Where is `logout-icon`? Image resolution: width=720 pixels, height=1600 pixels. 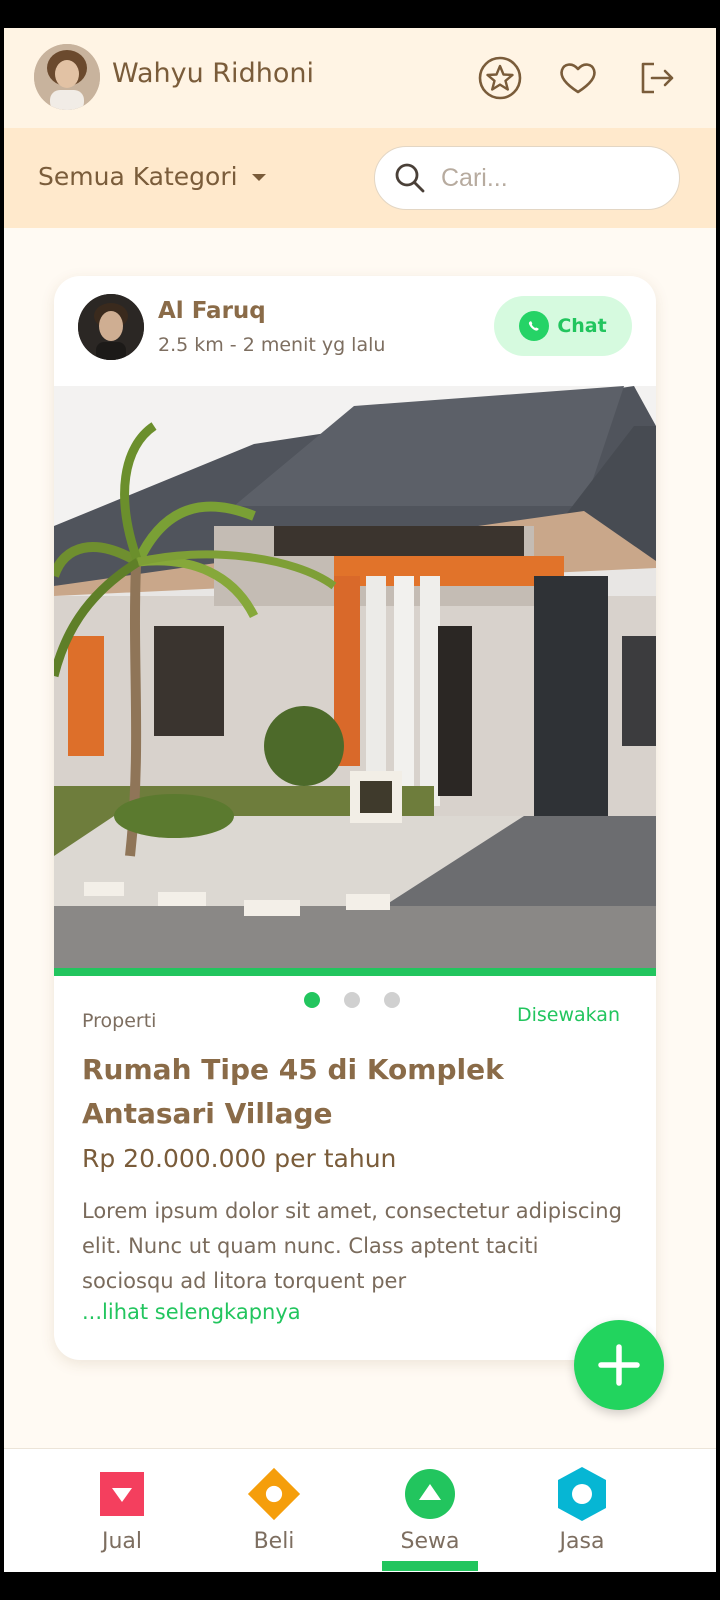 logout-icon is located at coordinates (658, 78).